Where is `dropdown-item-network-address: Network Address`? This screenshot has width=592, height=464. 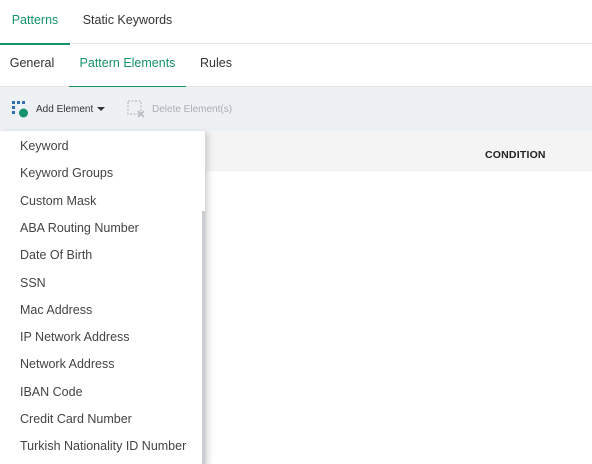
dropdown-item-network-address: Network Address is located at coordinates (101, 364).